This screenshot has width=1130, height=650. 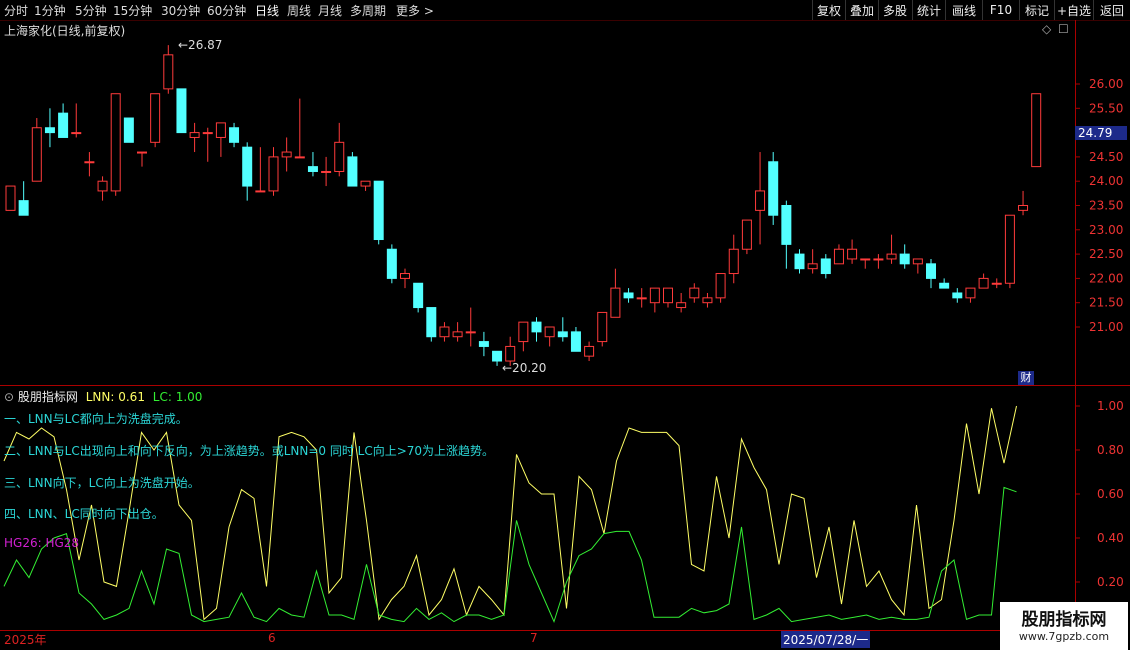 What do you see at coordinates (1106, 206) in the screenshot?
I see `price-tick-label: 23.50` at bounding box center [1106, 206].